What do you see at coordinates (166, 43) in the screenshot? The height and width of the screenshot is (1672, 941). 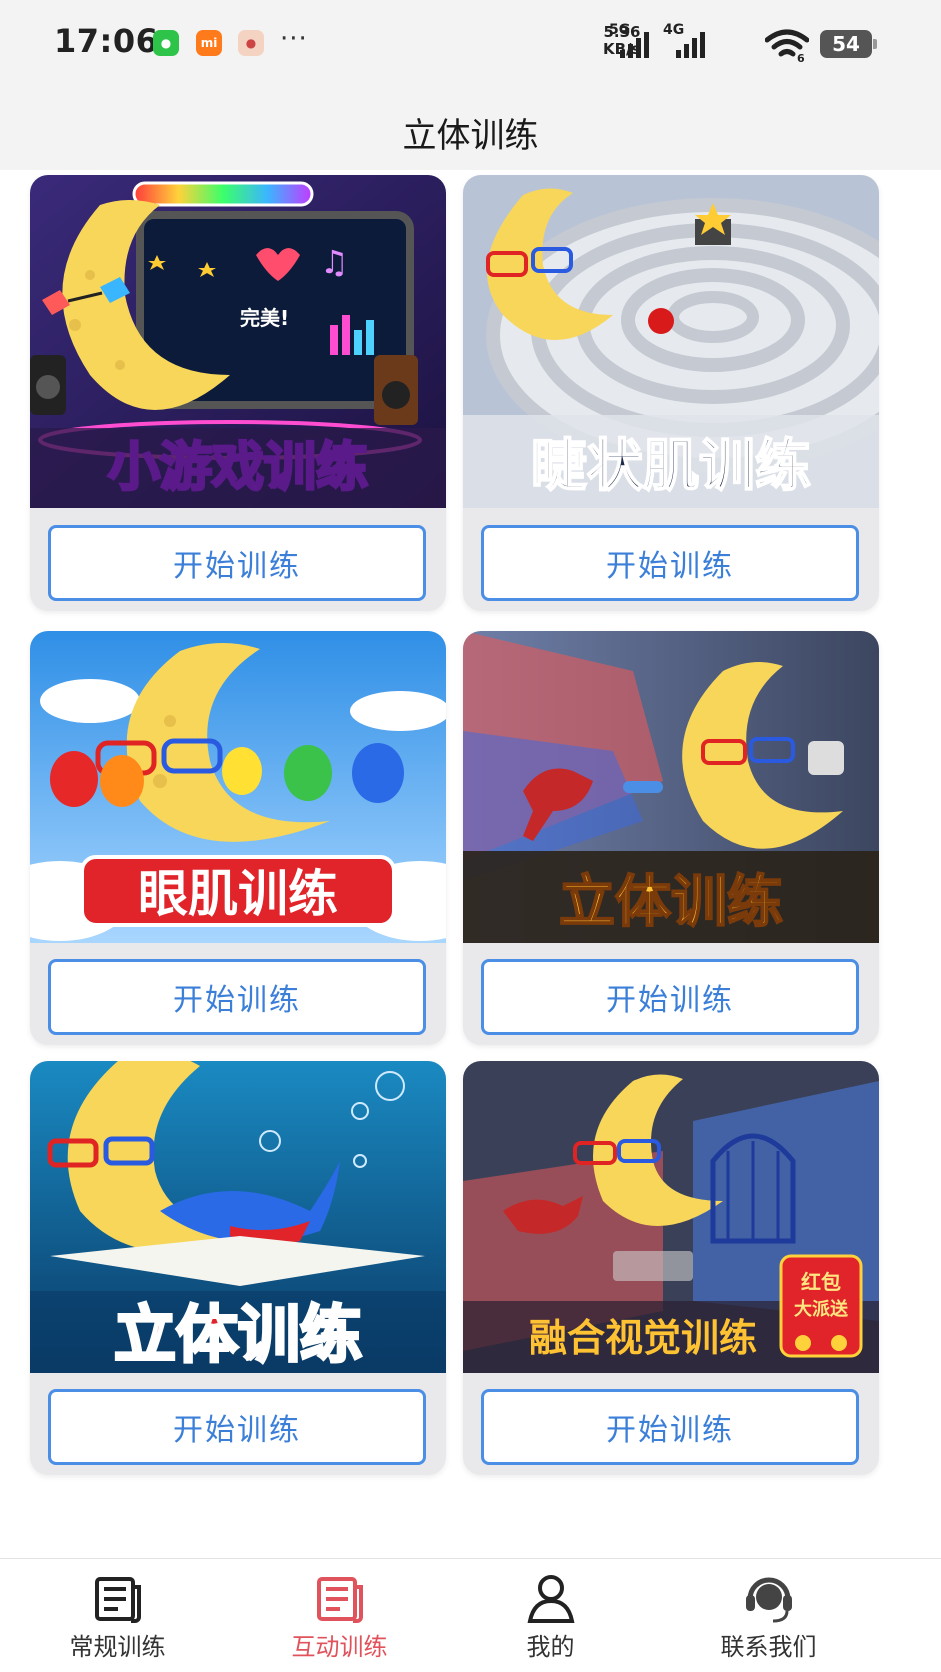 I see `wechat-notification-icon: ●` at bounding box center [166, 43].